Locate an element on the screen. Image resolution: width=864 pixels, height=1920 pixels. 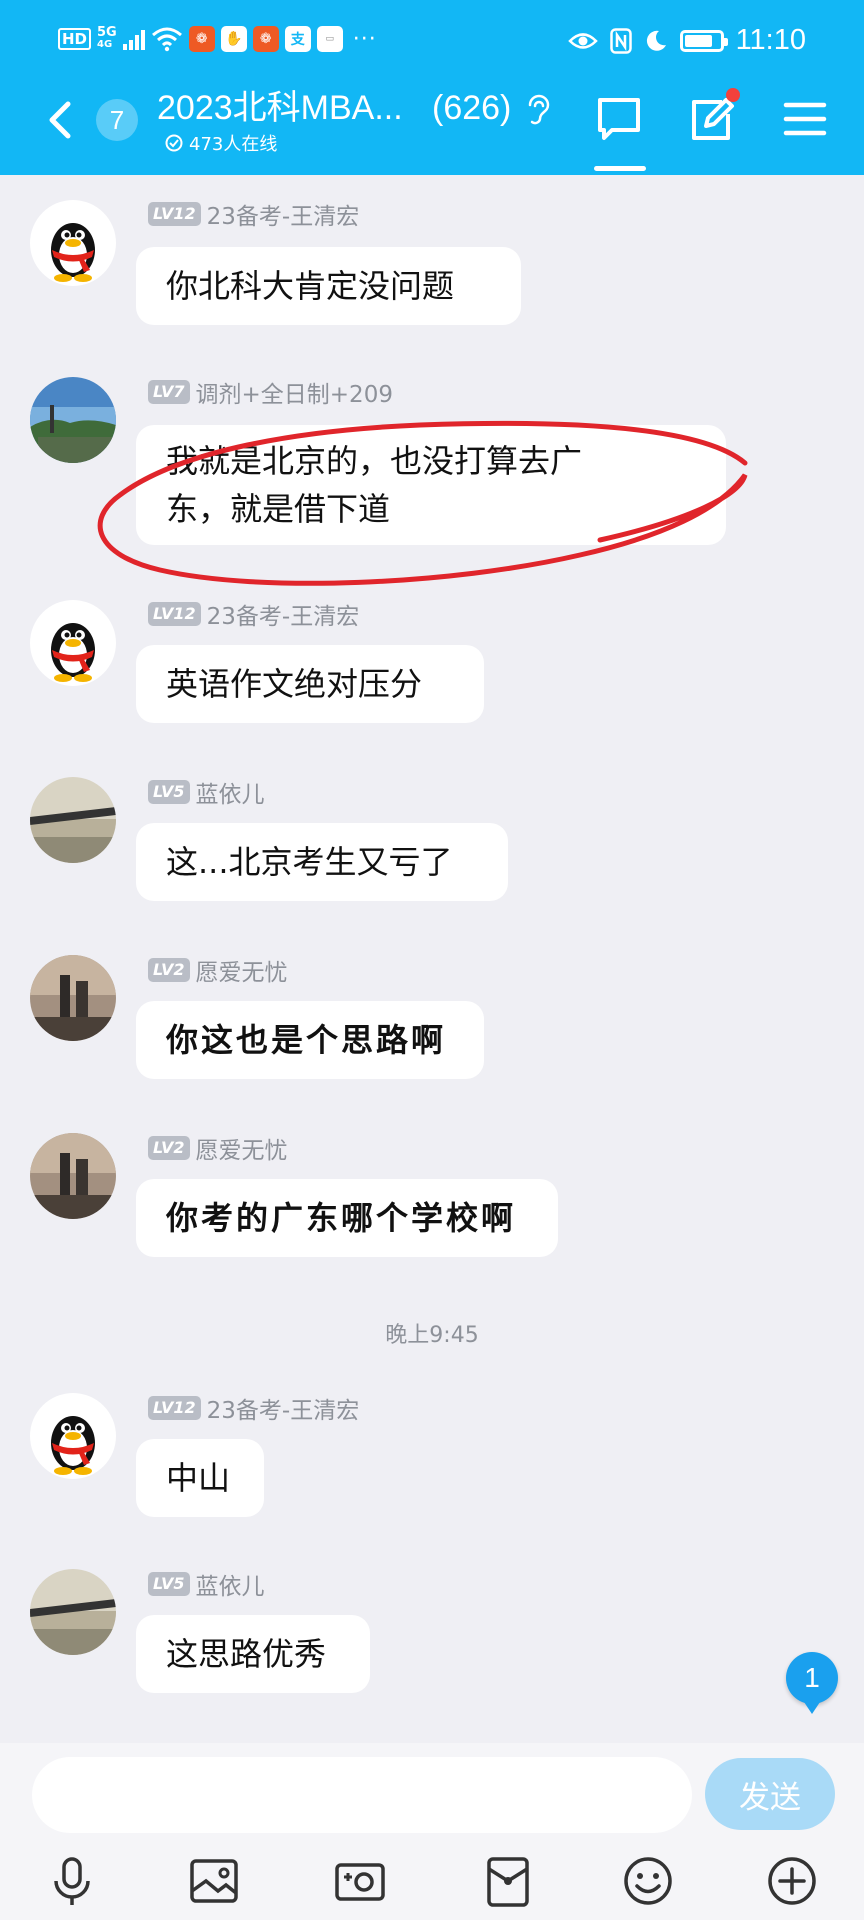
back-arrow-icon is located at coordinates (60, 120).